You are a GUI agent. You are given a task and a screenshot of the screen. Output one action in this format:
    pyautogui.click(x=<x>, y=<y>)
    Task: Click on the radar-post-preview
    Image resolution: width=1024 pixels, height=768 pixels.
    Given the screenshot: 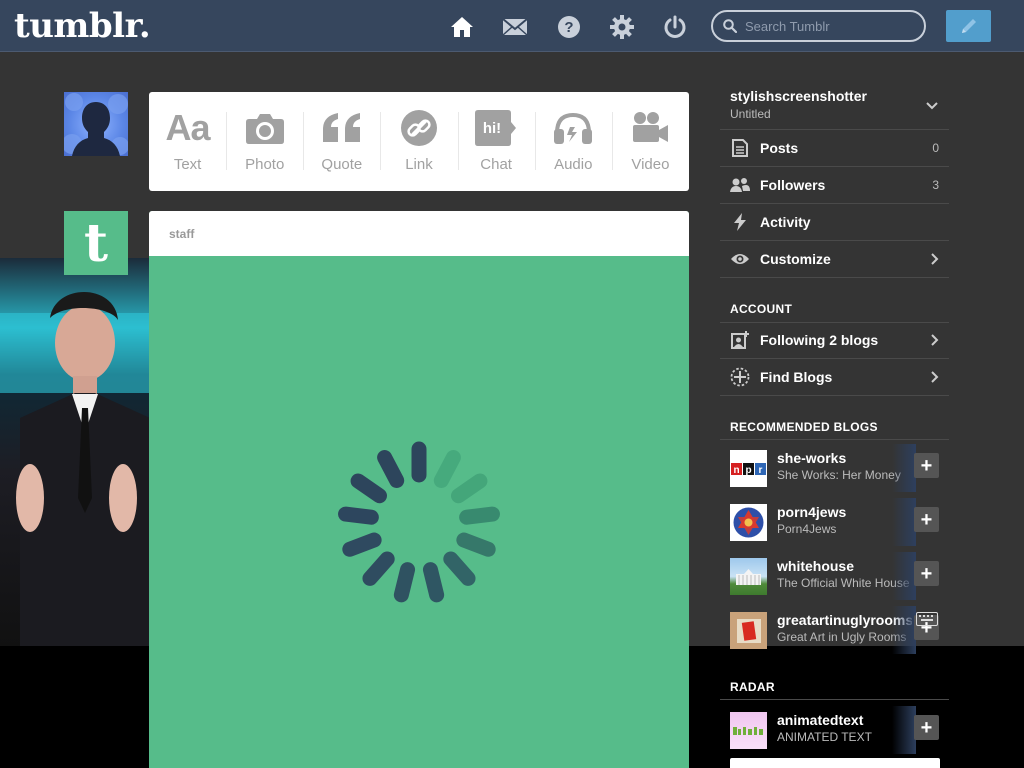 What is the action you would take?
    pyautogui.click(x=835, y=763)
    